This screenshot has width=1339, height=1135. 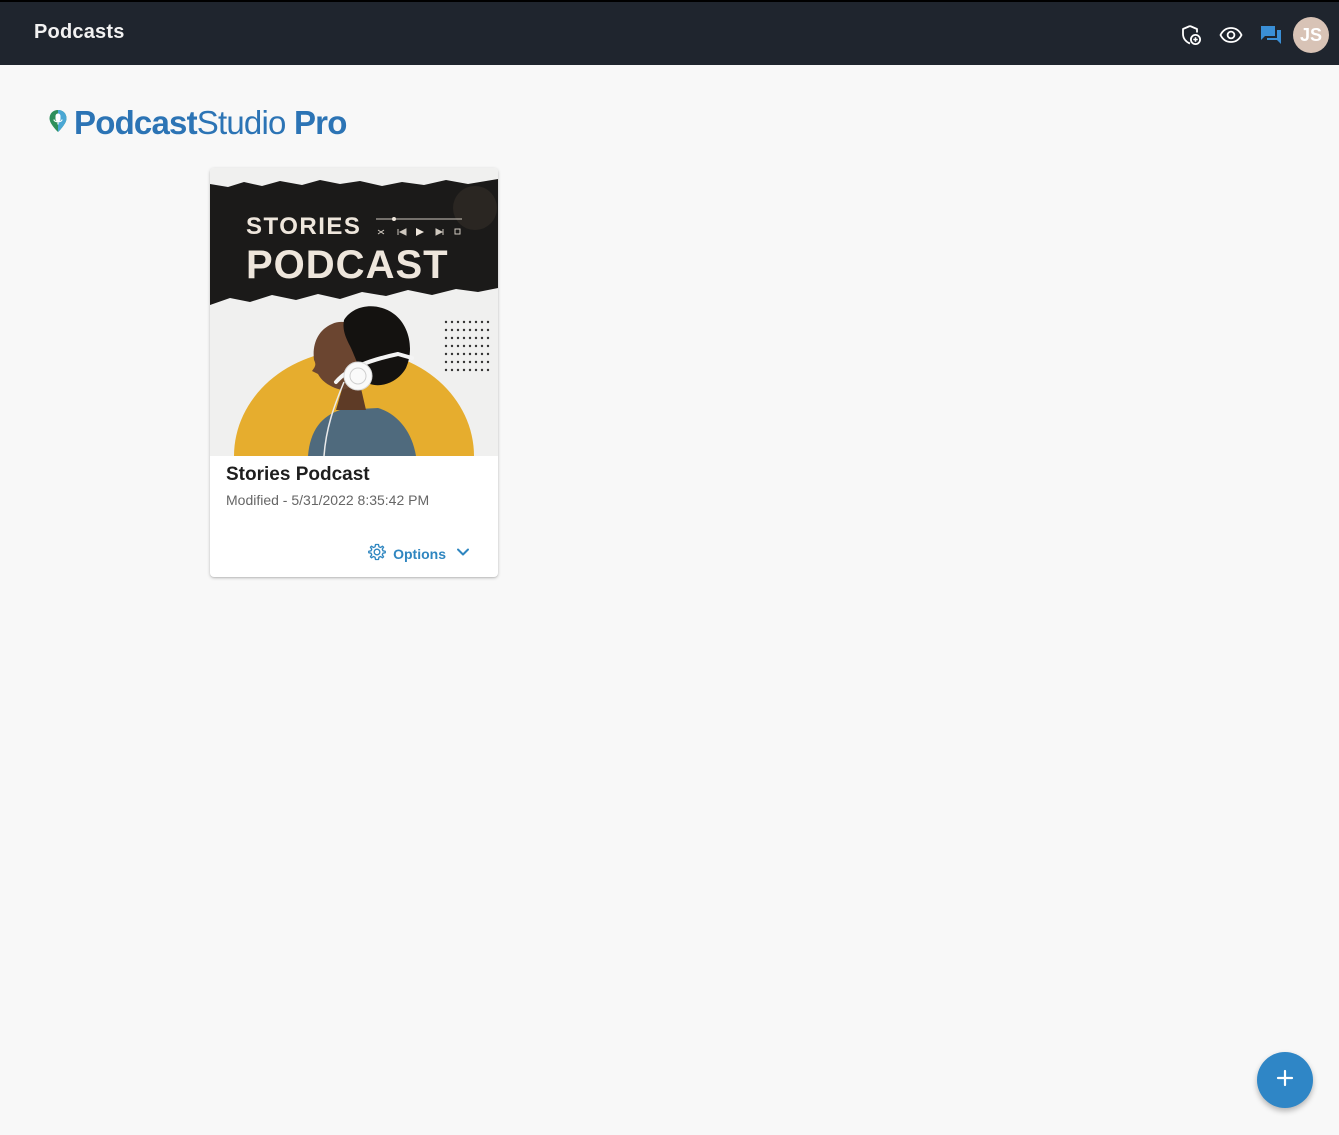 What do you see at coordinates (377, 553) in the screenshot?
I see `gear-icon` at bounding box center [377, 553].